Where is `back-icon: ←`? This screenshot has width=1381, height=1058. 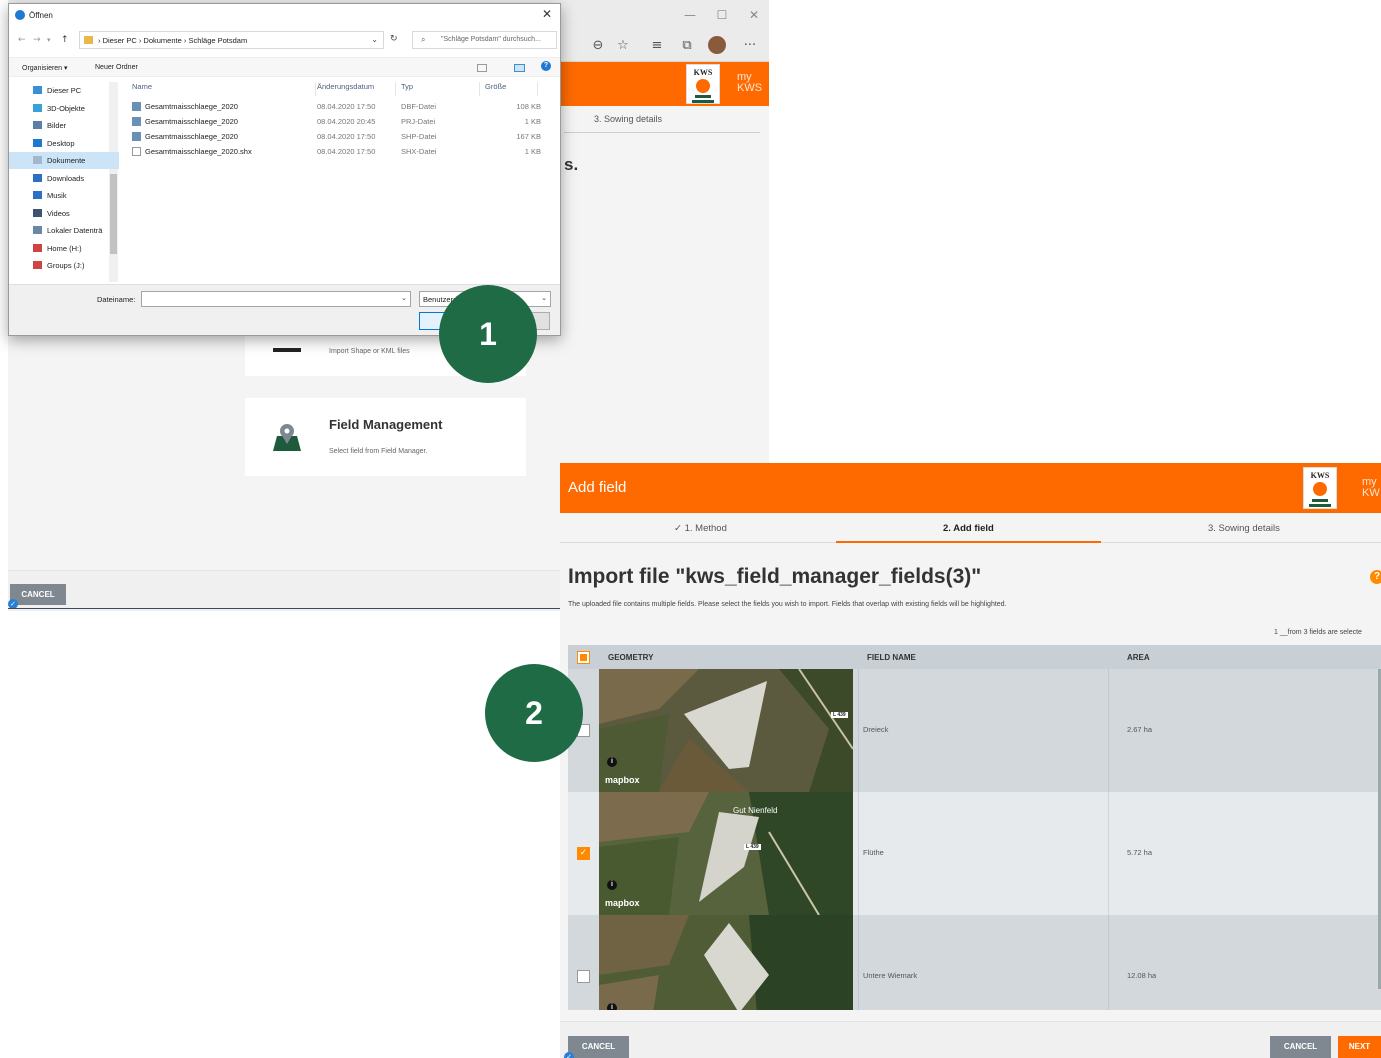
back-icon: ← is located at coordinates (22, 40).